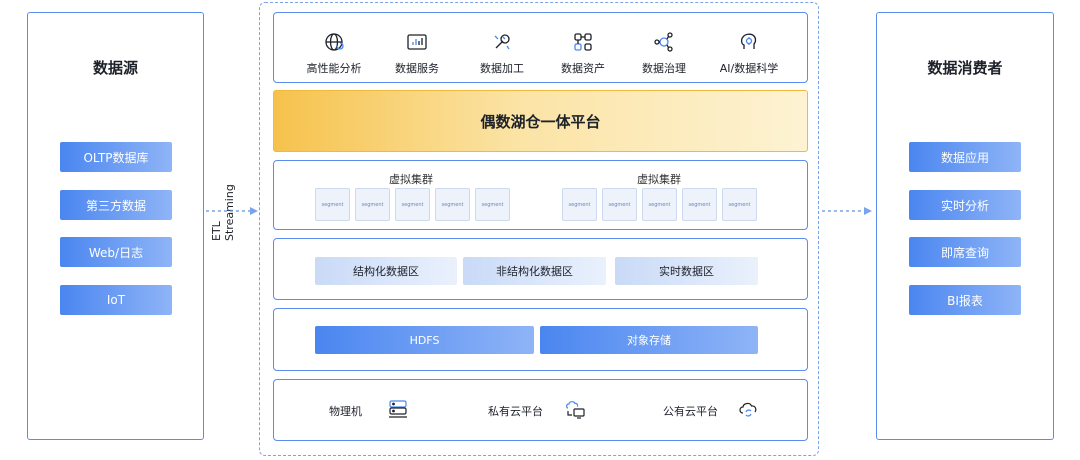 The width and height of the screenshot is (1080, 460). I want to click on tool-ai-data-science: AI/数据科学, so click(749, 53).